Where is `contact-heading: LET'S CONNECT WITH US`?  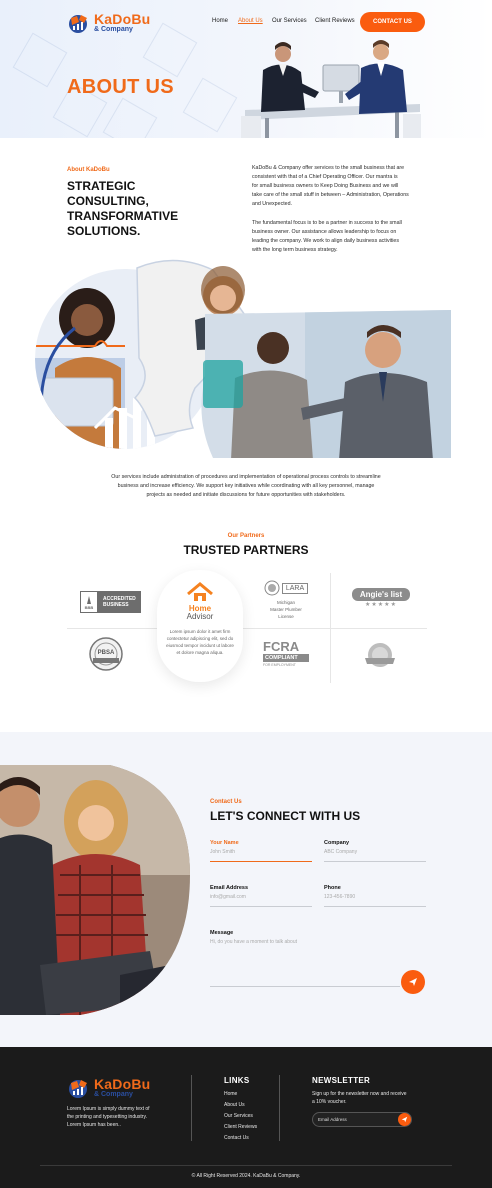 contact-heading: LET'S CONNECT WITH US is located at coordinates (285, 816).